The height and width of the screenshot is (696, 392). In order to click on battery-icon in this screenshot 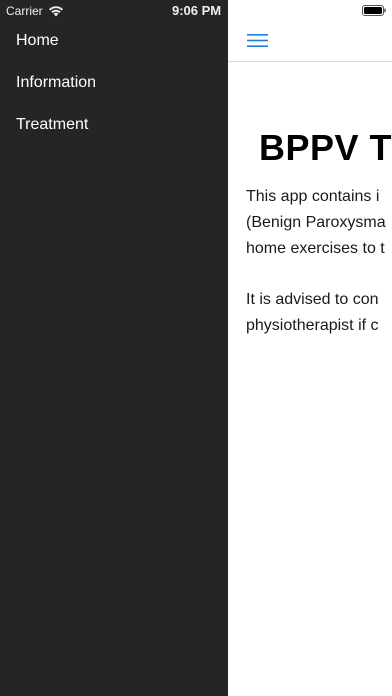, I will do `click(374, 10)`.